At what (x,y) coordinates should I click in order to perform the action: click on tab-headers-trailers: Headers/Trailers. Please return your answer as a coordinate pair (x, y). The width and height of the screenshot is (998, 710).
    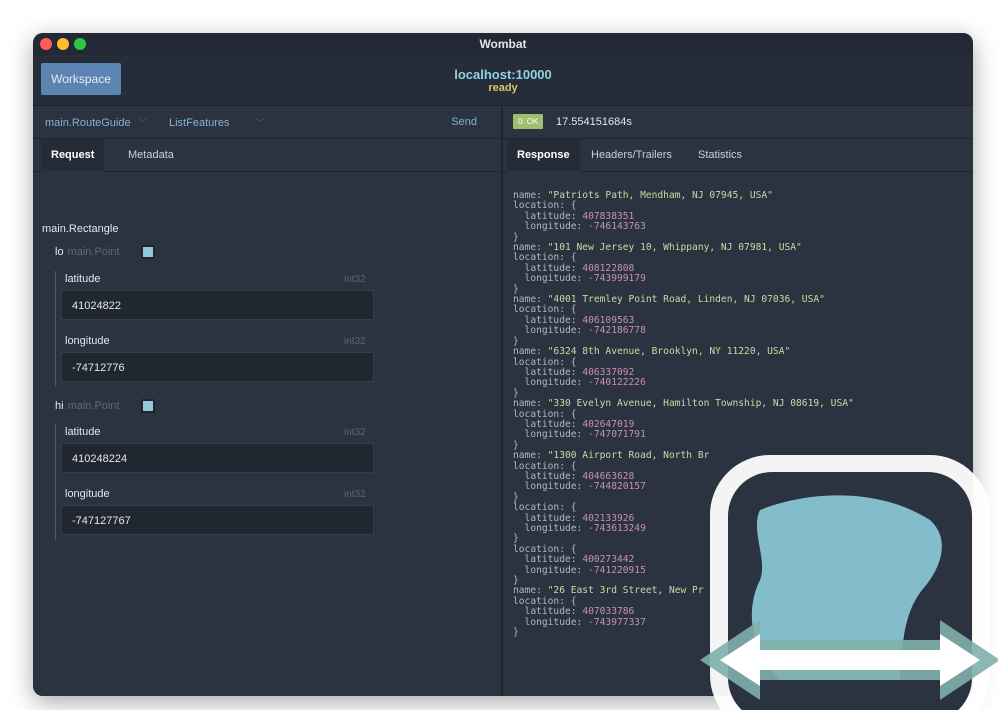
    Looking at the image, I should click on (631, 155).